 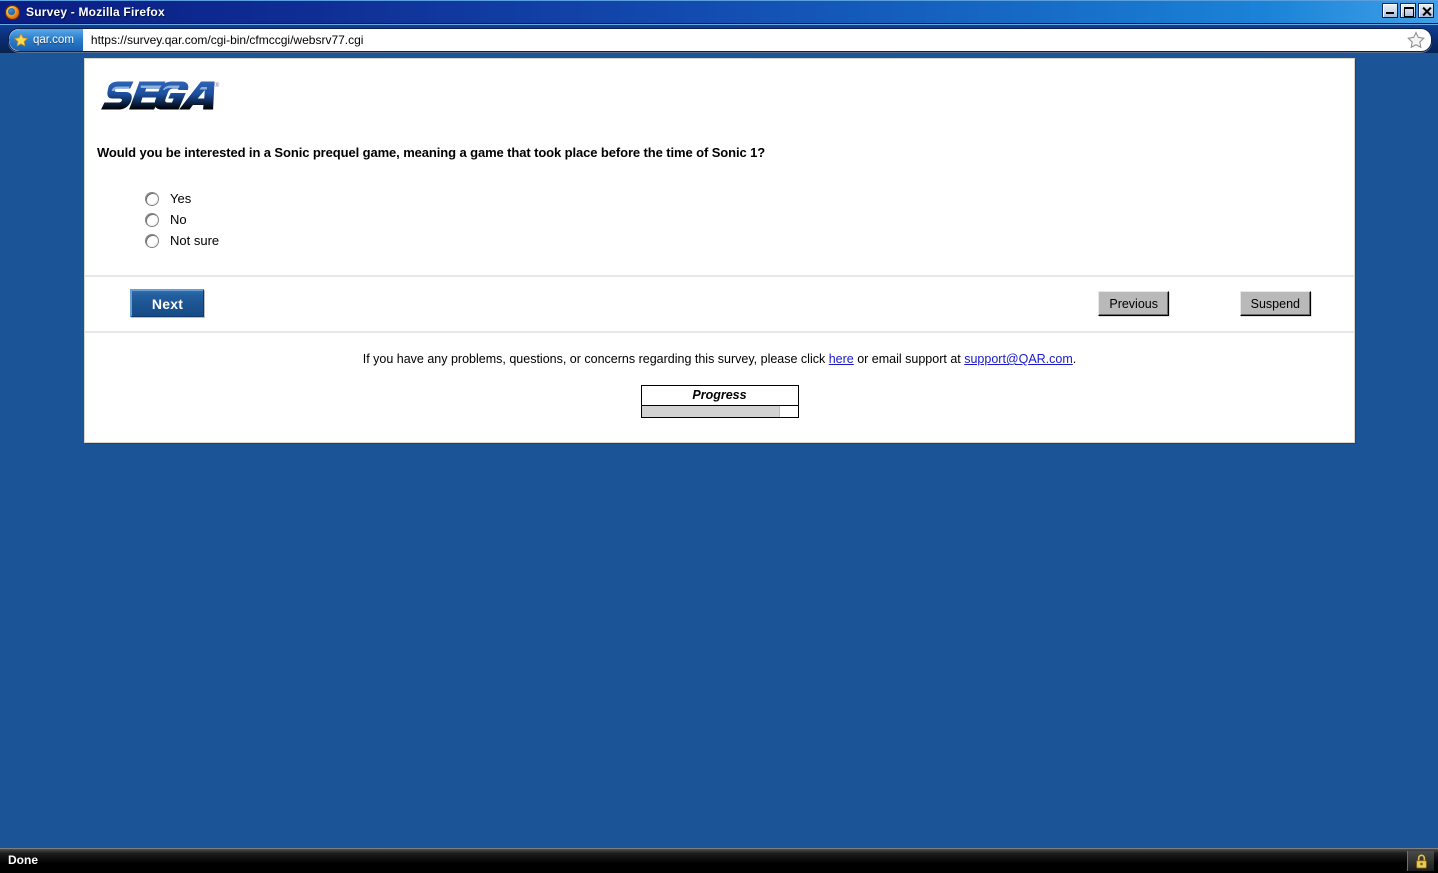 What do you see at coordinates (719, 396) in the screenshot?
I see `progress-label: Progress` at bounding box center [719, 396].